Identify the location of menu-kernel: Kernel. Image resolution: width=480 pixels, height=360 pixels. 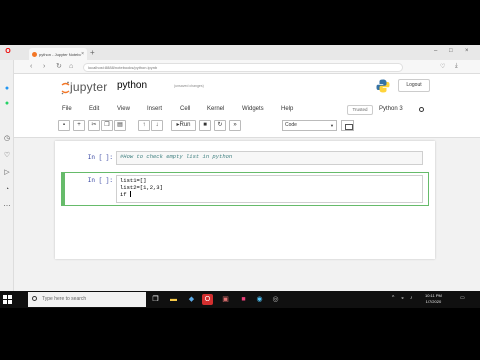
(215, 109).